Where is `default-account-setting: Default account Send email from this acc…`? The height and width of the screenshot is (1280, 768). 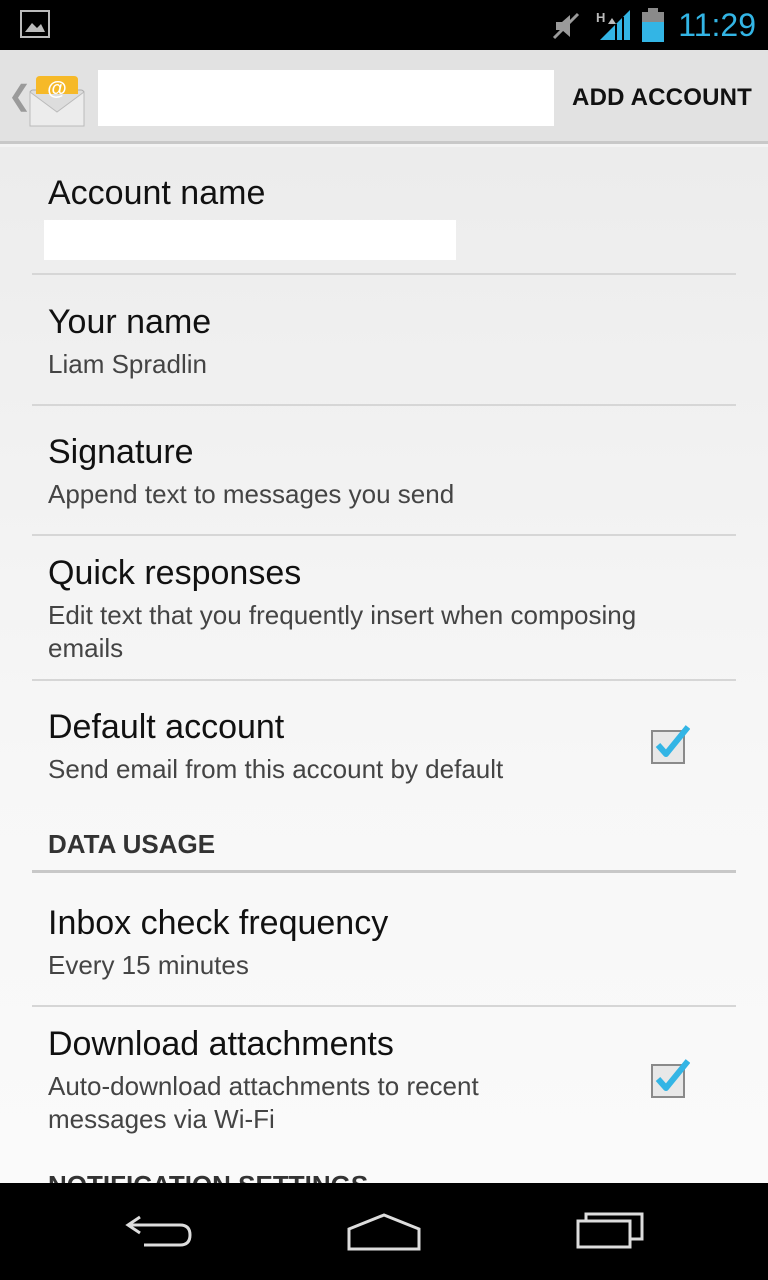 default-account-setting: Default account Send email from this acc… is located at coordinates (384, 746).